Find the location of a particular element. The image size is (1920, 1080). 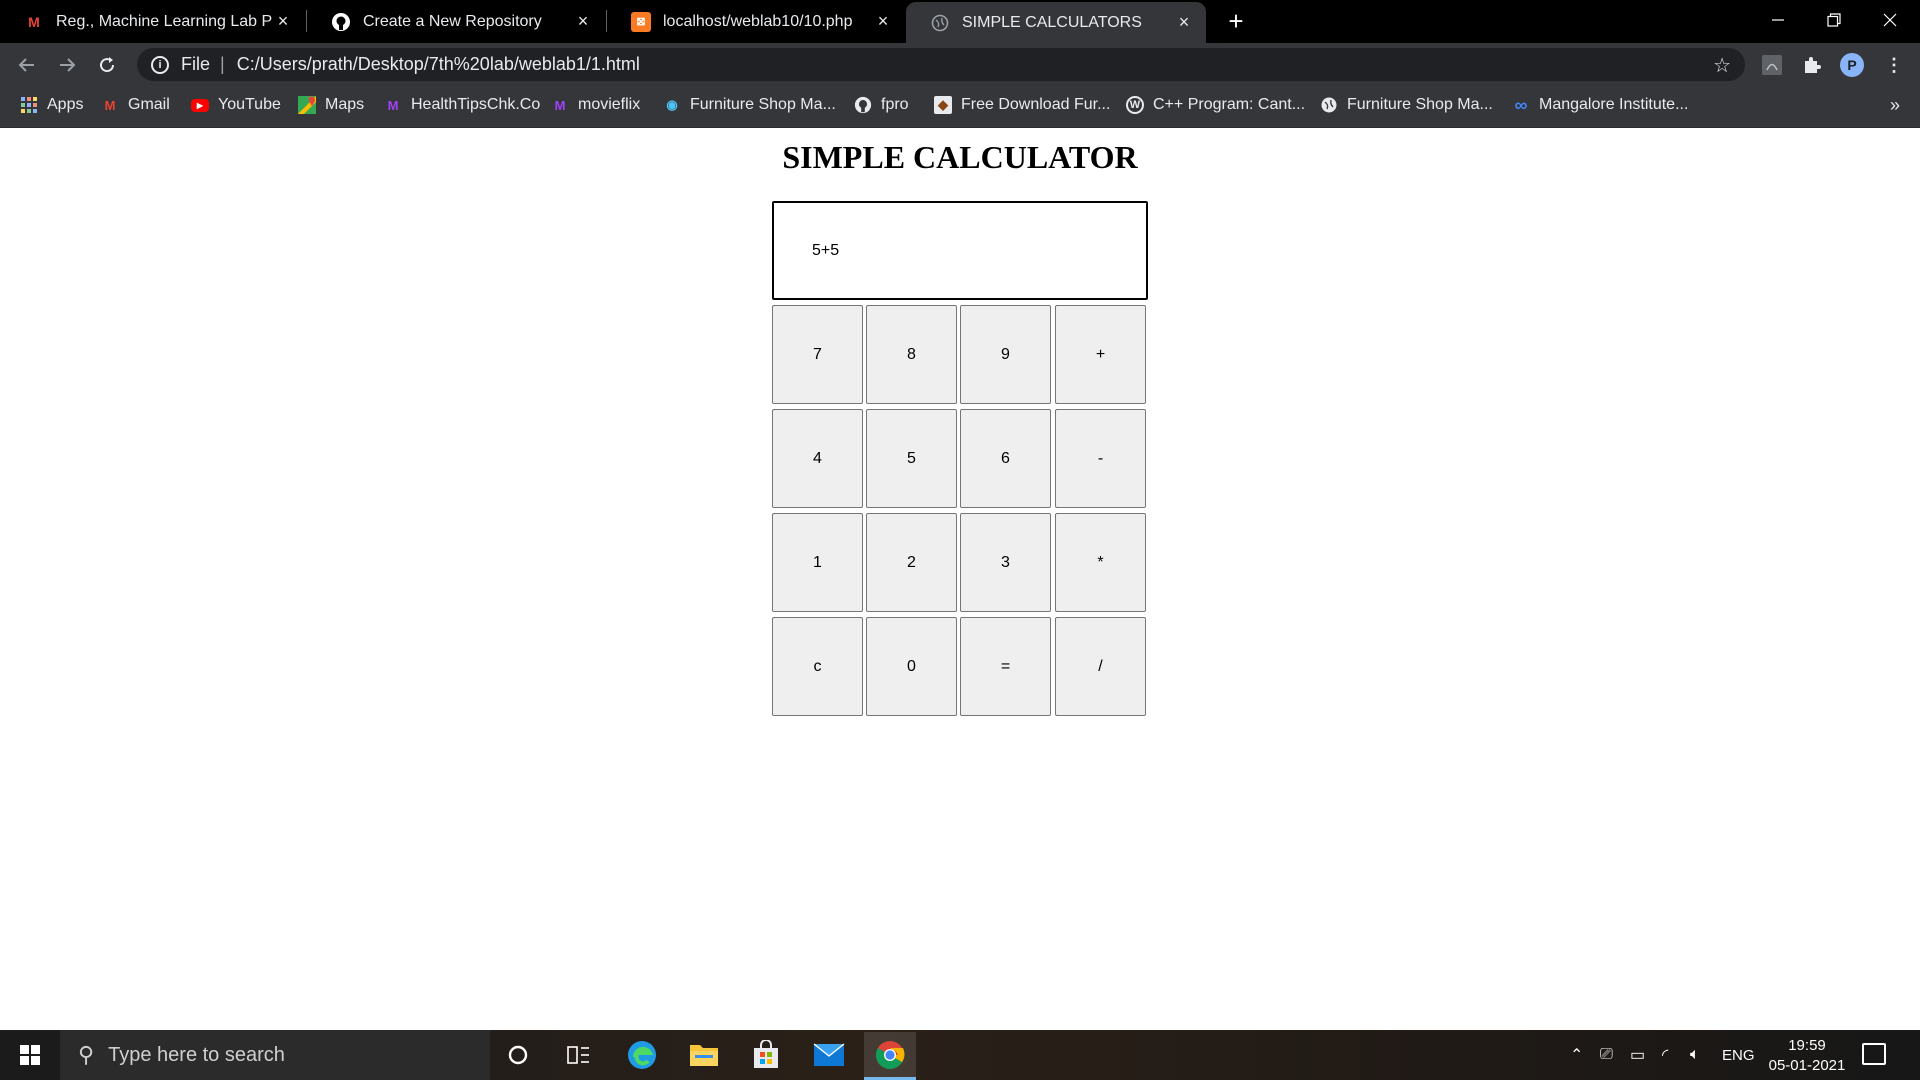

mail-icon is located at coordinates (829, 1055).